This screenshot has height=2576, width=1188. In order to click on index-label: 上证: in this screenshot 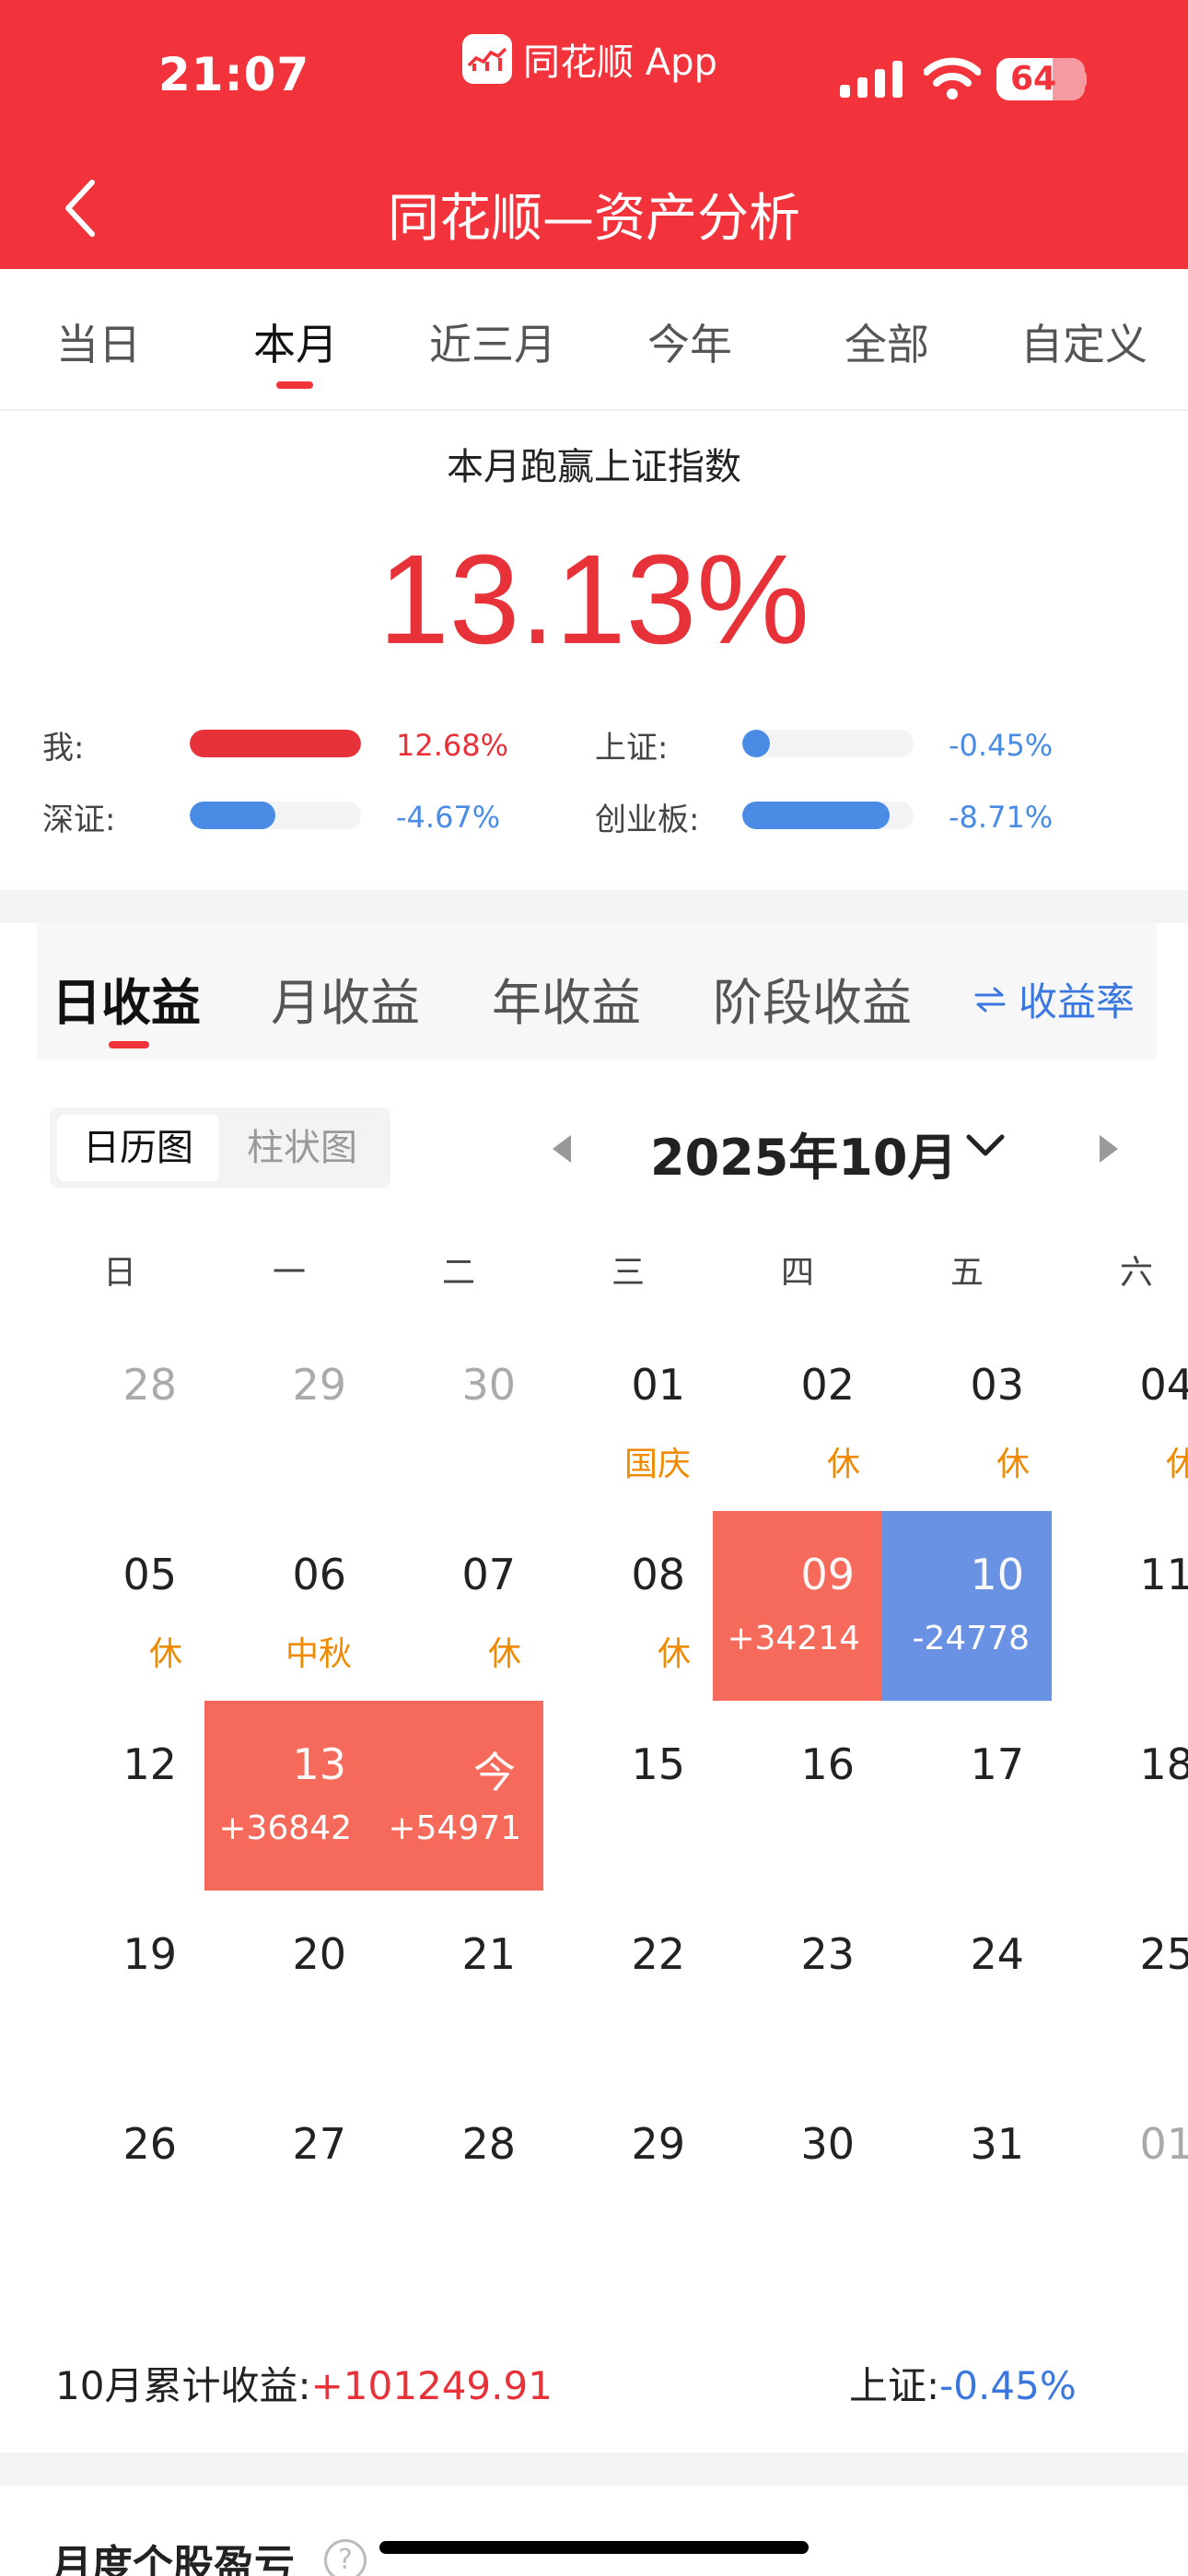, I will do `click(894, 2385)`.